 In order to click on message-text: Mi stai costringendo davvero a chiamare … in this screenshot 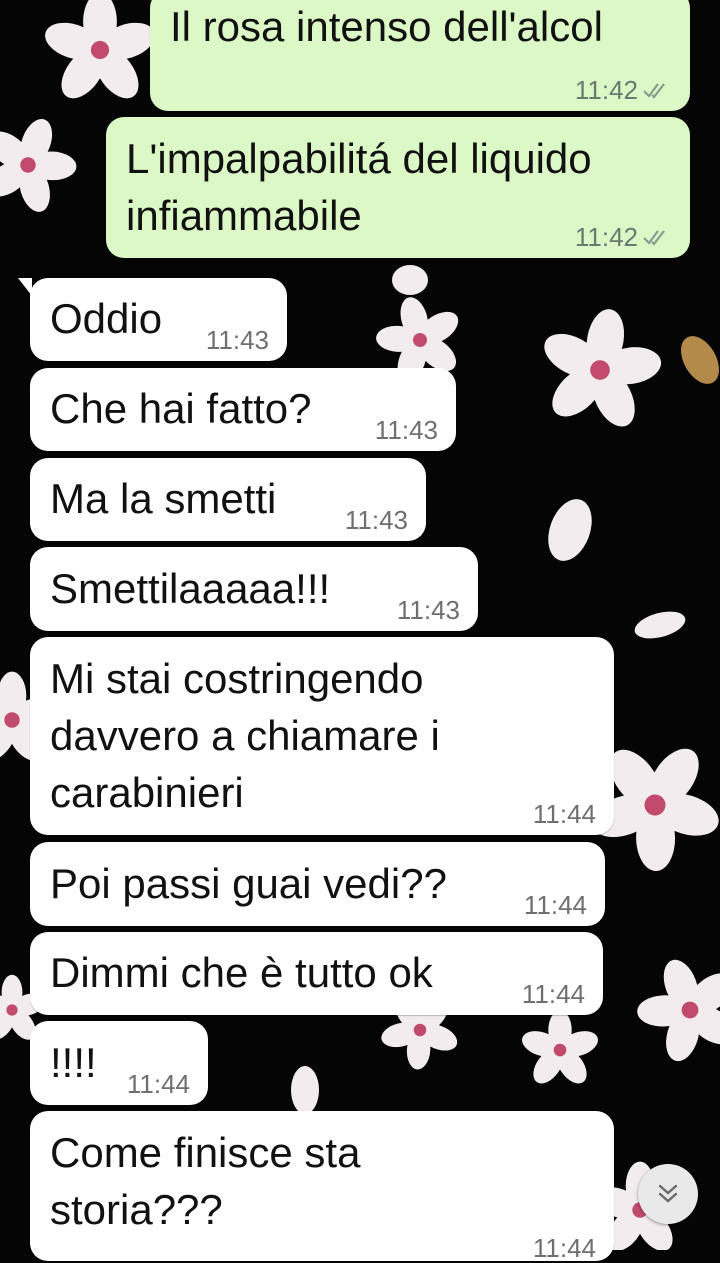, I will do `click(245, 735)`.